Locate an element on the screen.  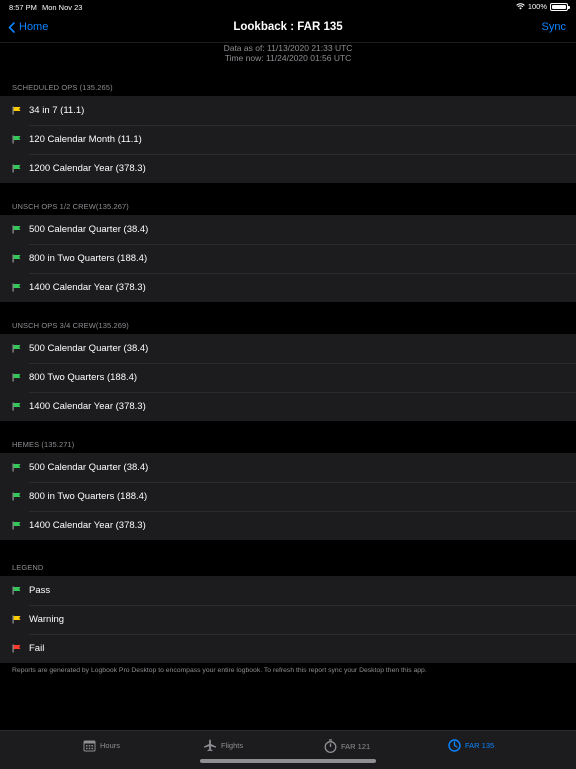
section-header: UNSCH OPS 3/4 CREW(135.269) is located at coordinates (70, 325).